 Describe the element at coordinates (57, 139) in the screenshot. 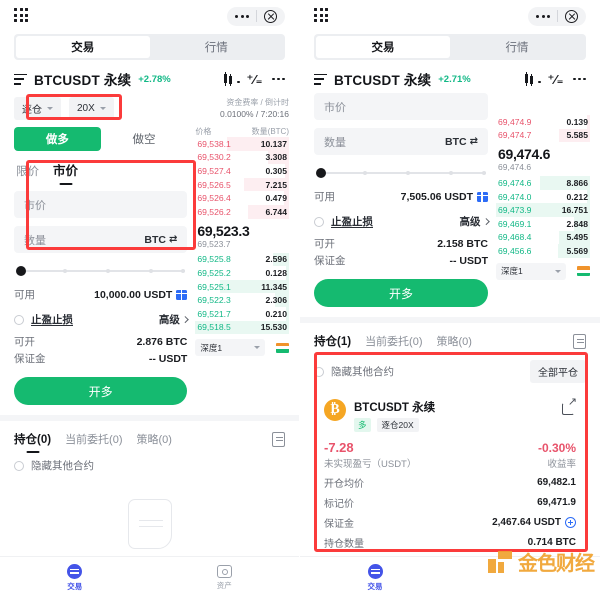

I see `side-long-button: 做多` at that location.